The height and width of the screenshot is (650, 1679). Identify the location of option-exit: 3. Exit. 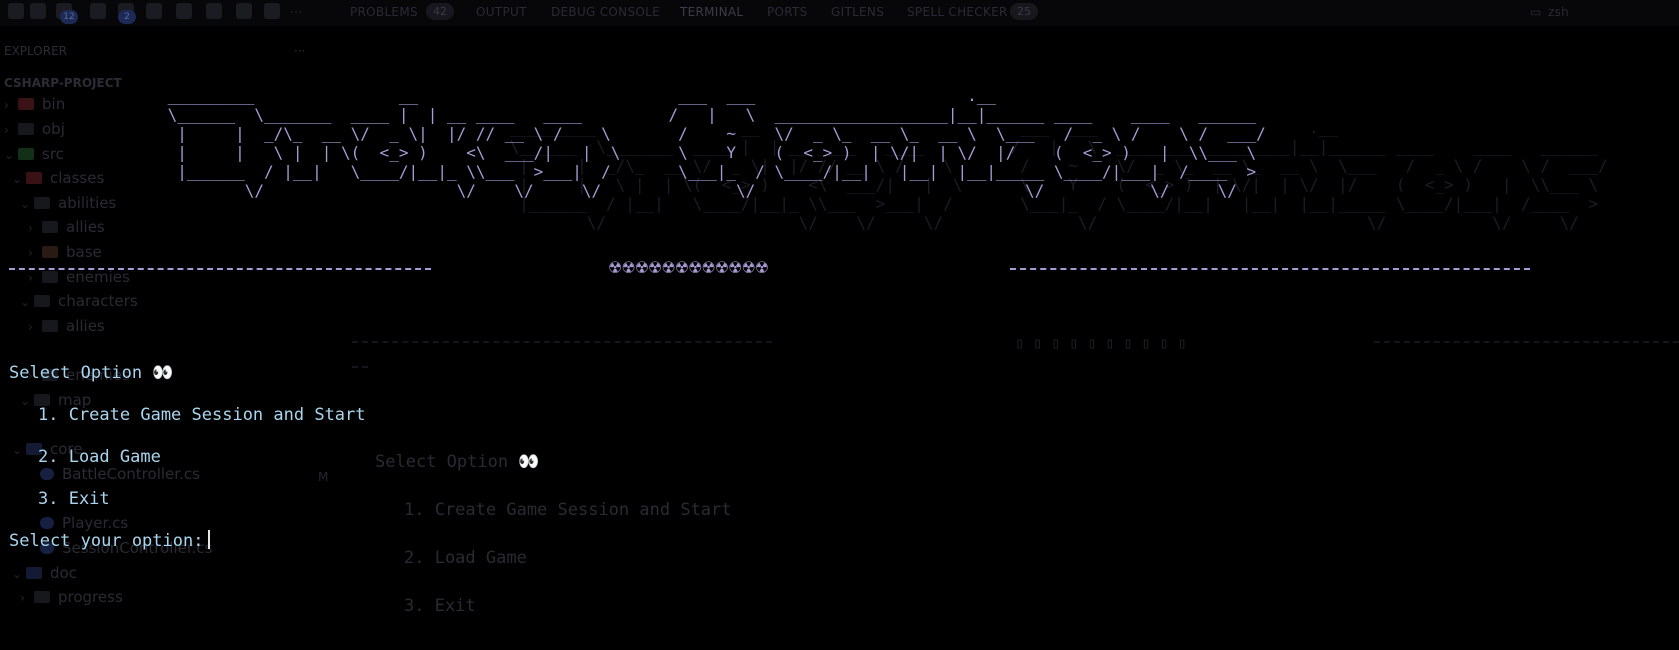
(74, 499).